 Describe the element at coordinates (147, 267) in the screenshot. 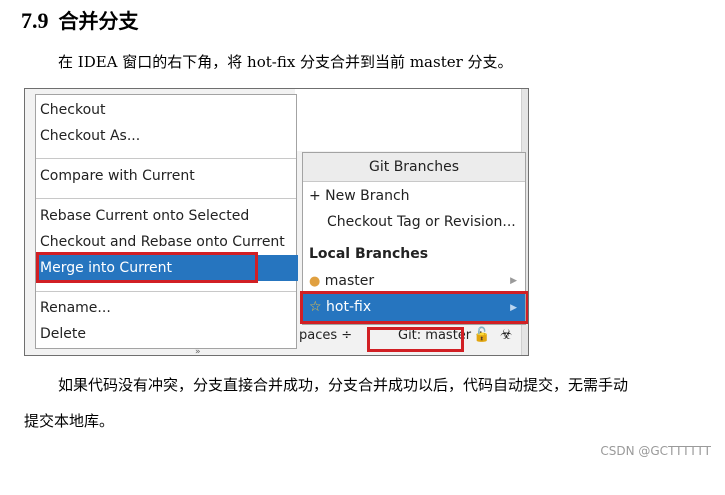

I see `highlight-merge-into-current` at that location.